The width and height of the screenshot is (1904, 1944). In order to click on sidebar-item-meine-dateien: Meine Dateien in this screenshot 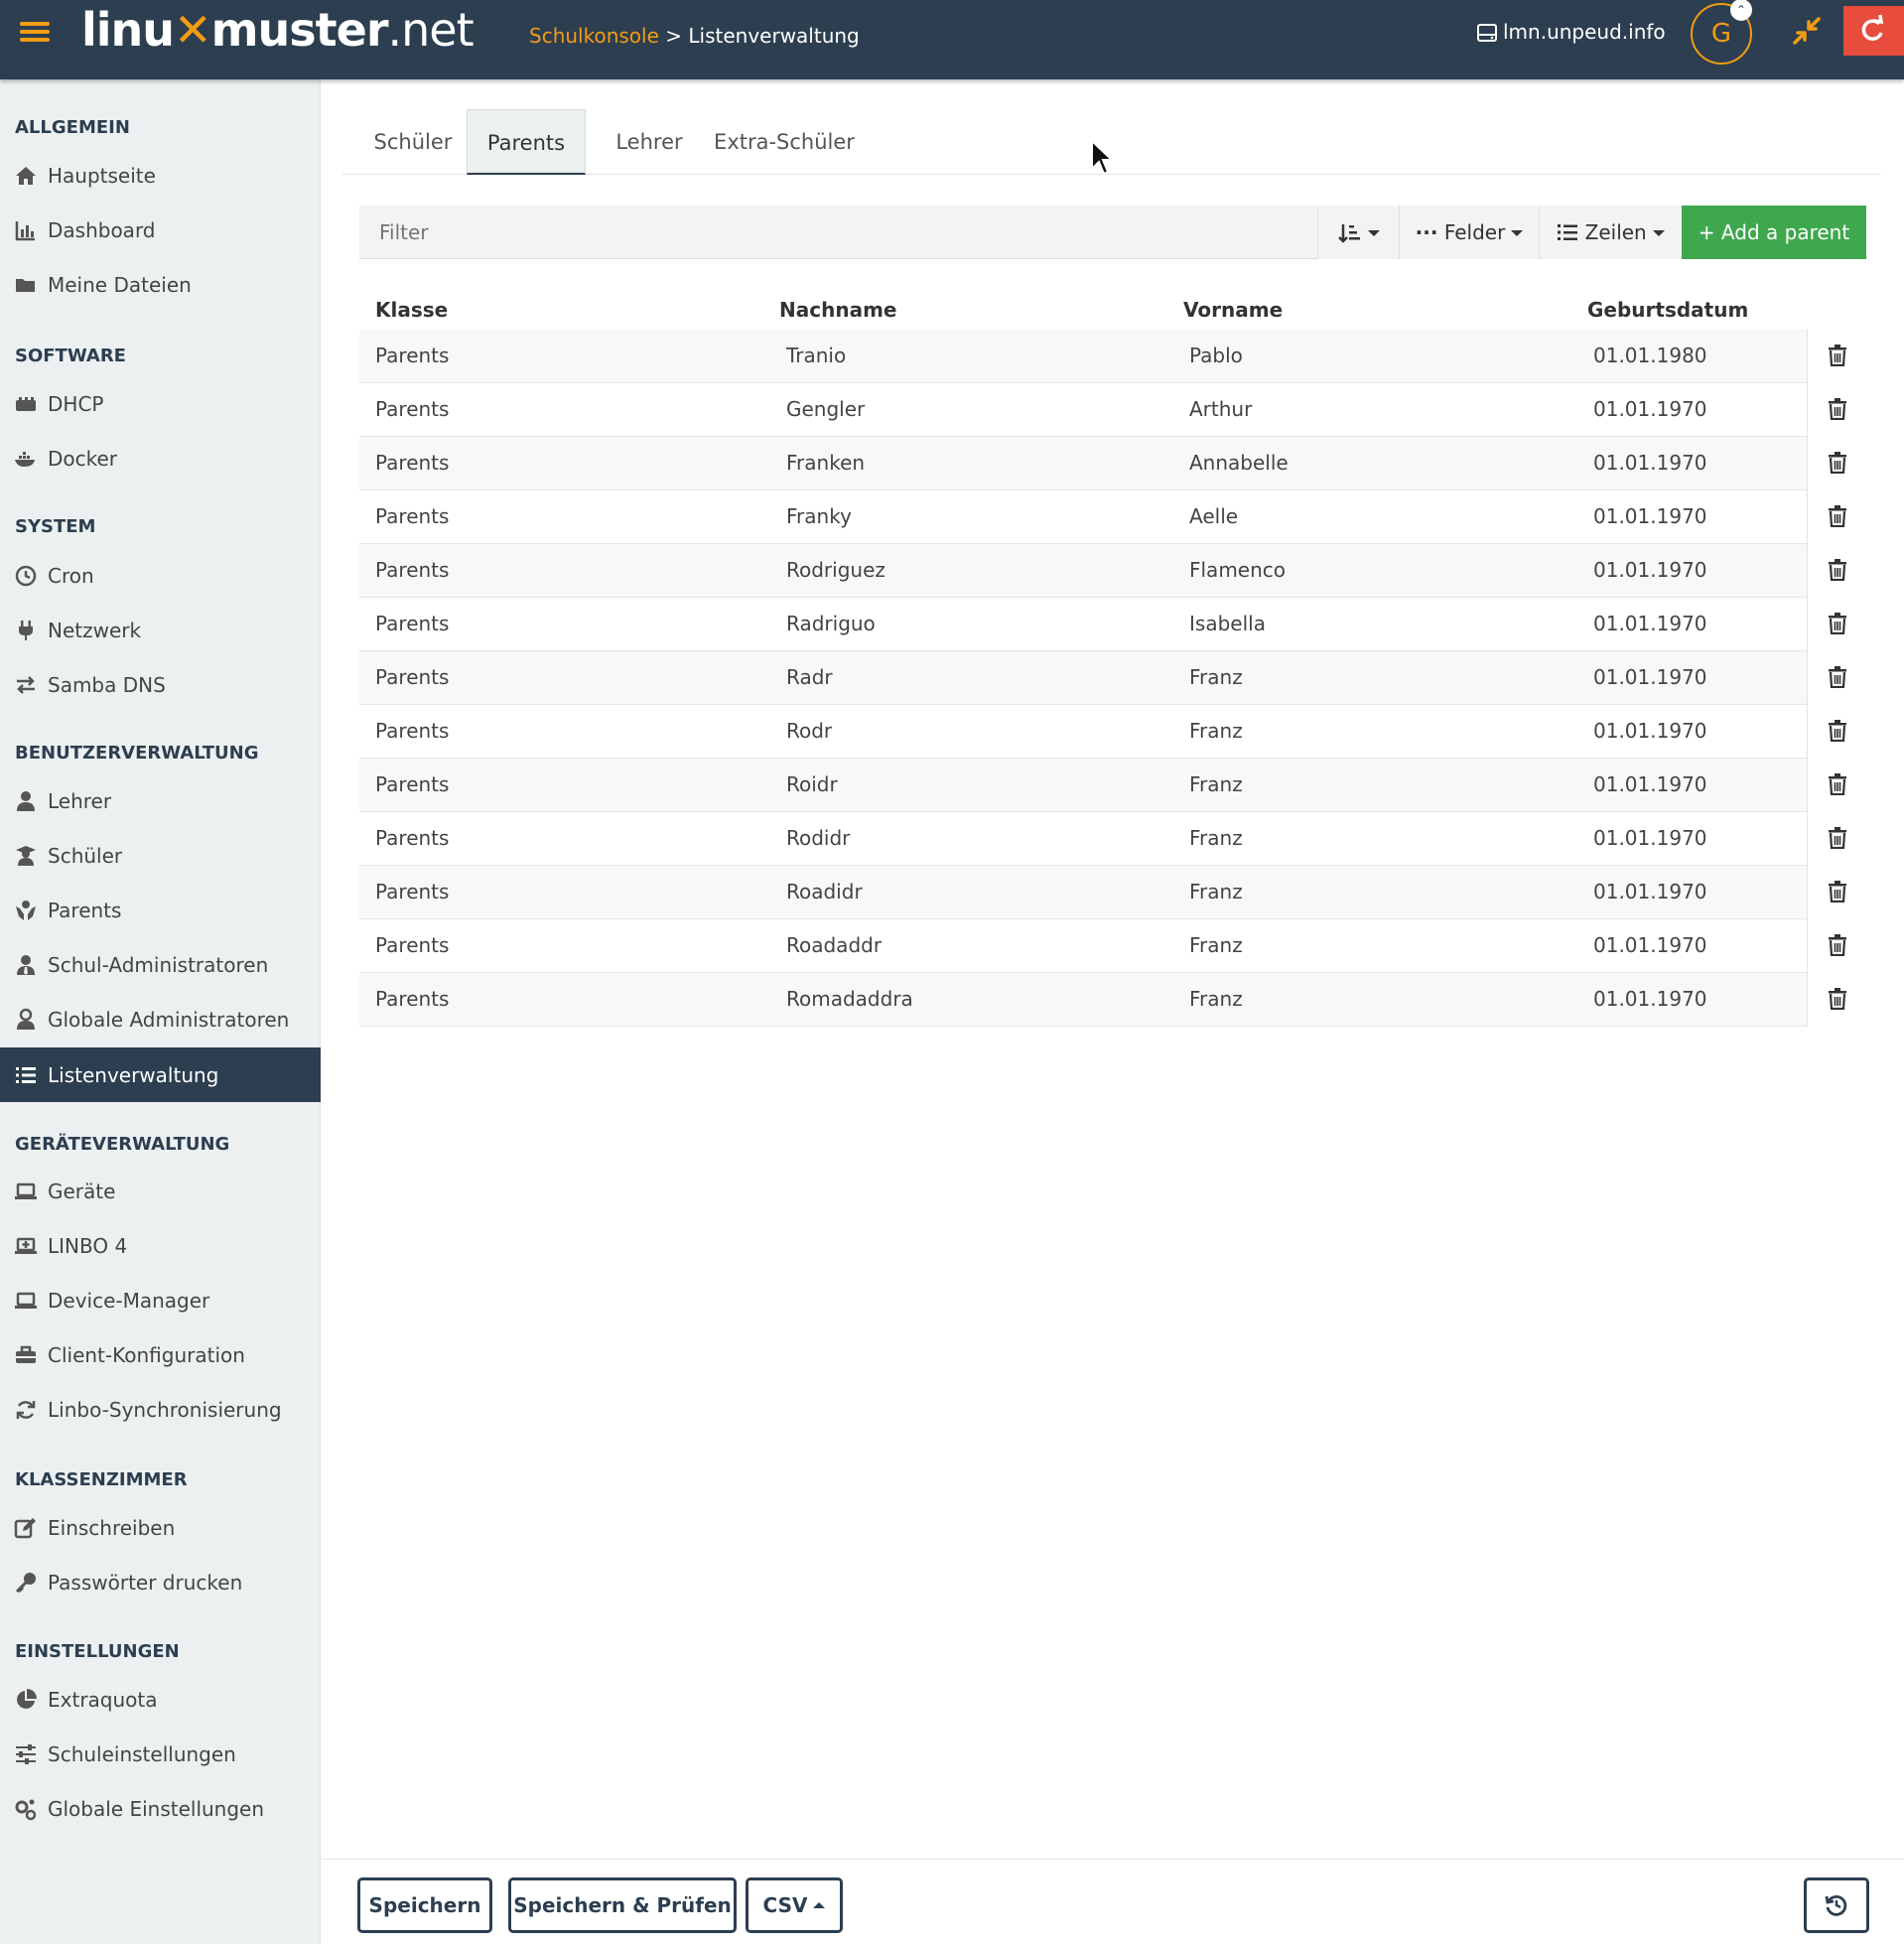, I will do `click(160, 285)`.